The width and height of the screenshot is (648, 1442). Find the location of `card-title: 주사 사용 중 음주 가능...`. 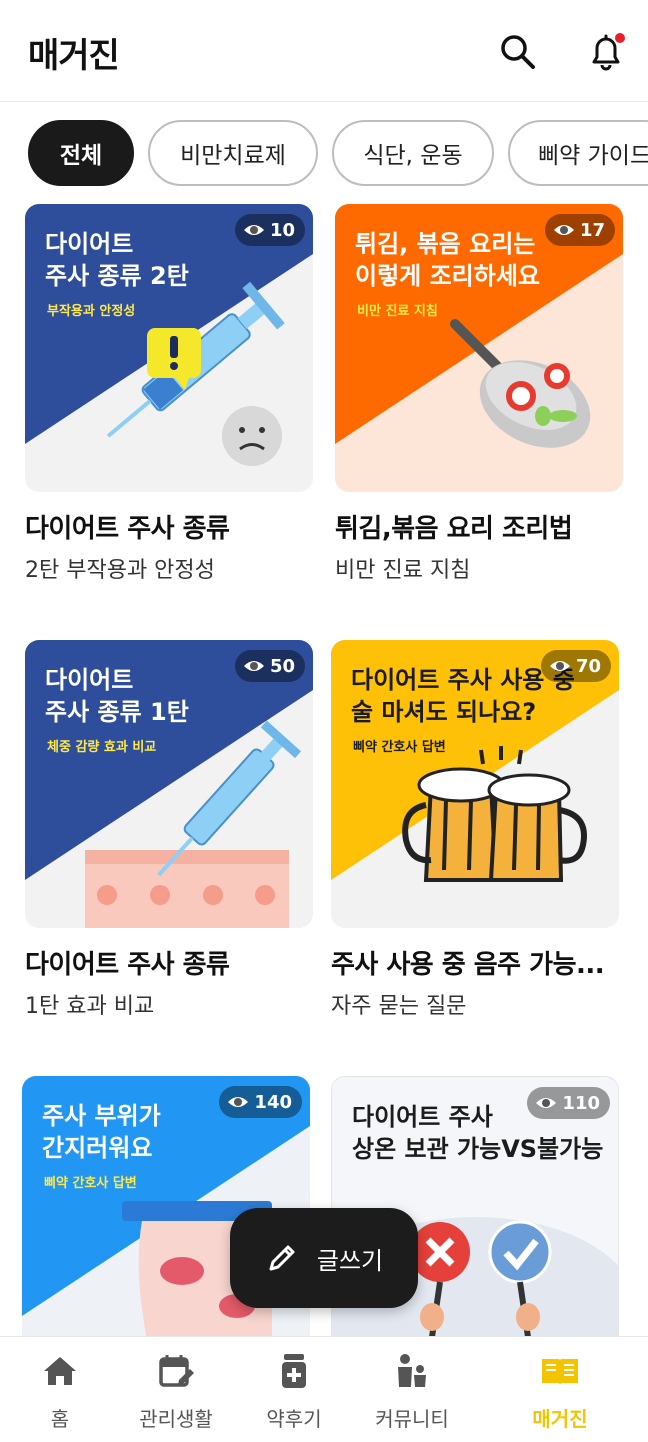

card-title: 주사 사용 중 음주 가능... is located at coordinates (468, 965).